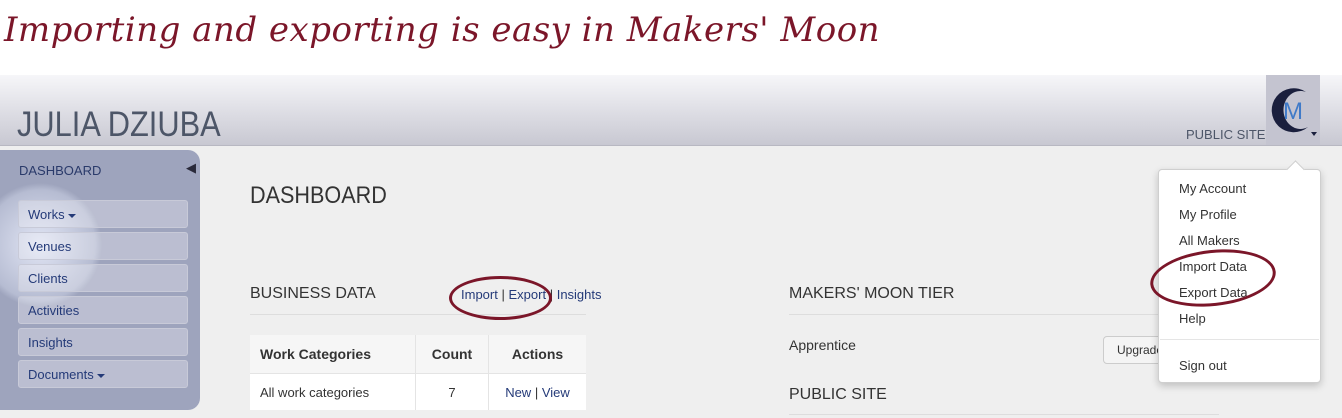 The image size is (1342, 418). Describe the element at coordinates (46, 214) in the screenshot. I see `sidebar-item-label: Works` at that location.